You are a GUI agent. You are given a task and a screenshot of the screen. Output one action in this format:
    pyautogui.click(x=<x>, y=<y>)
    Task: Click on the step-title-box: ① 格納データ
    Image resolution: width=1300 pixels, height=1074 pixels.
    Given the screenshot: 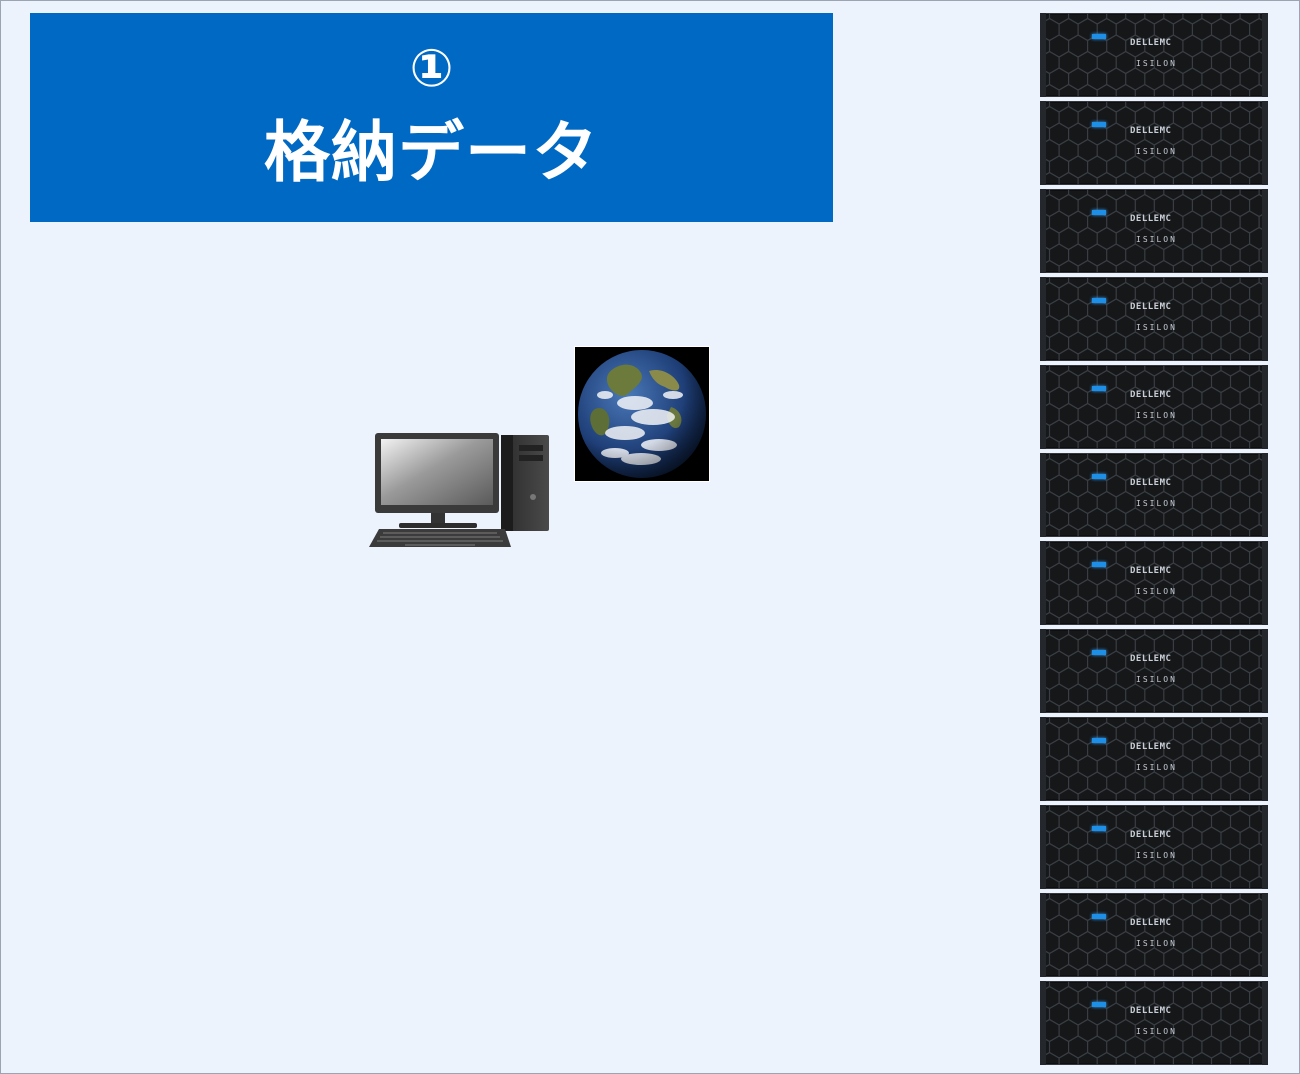 What is the action you would take?
    pyautogui.click(x=431, y=117)
    